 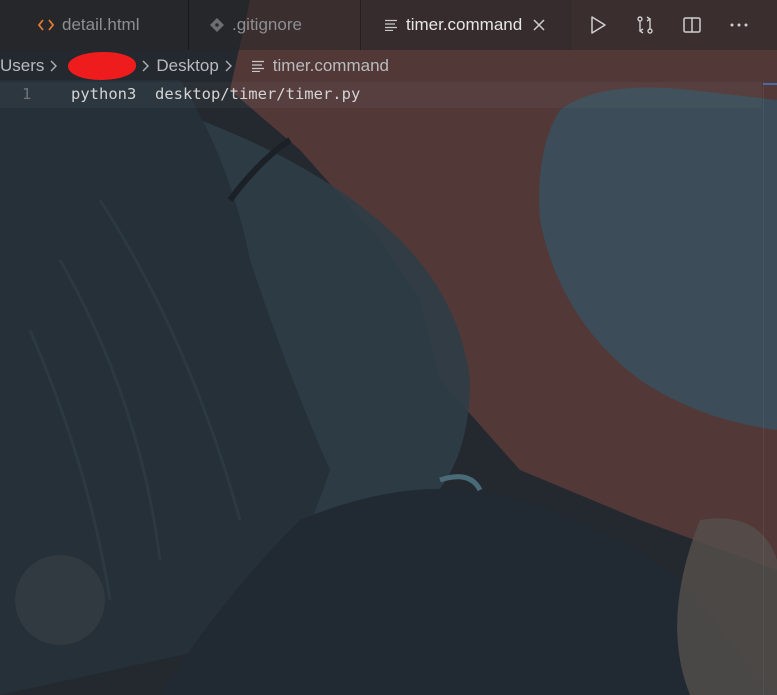 I want to click on line-number: 1, so click(x=27, y=94).